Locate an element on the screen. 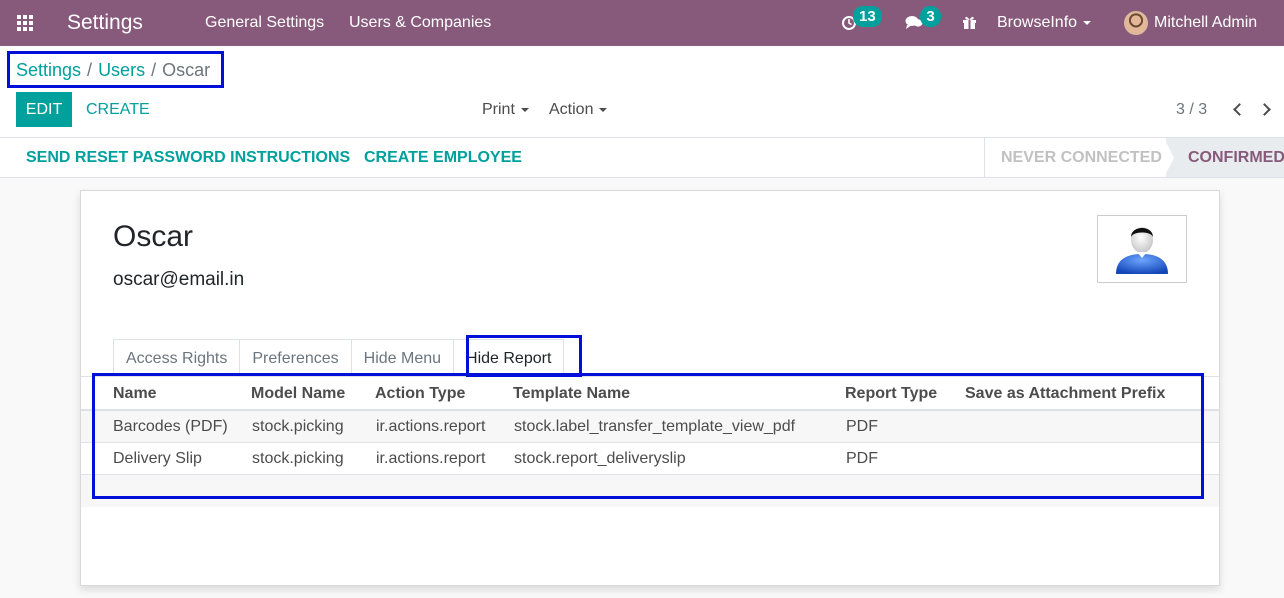  stage-confirmed: CONFIRMED is located at coordinates (1225, 157).